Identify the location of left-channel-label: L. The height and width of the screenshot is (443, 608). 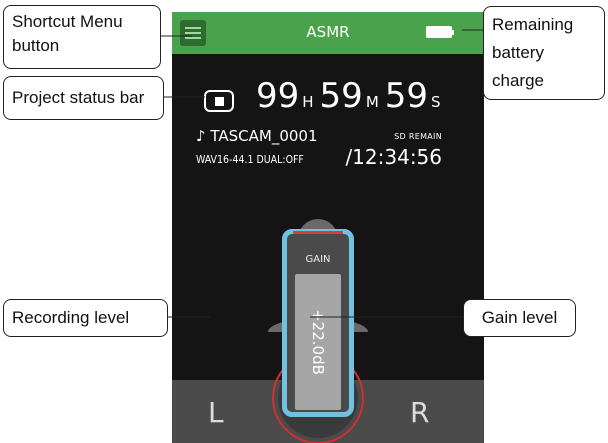
(216, 412).